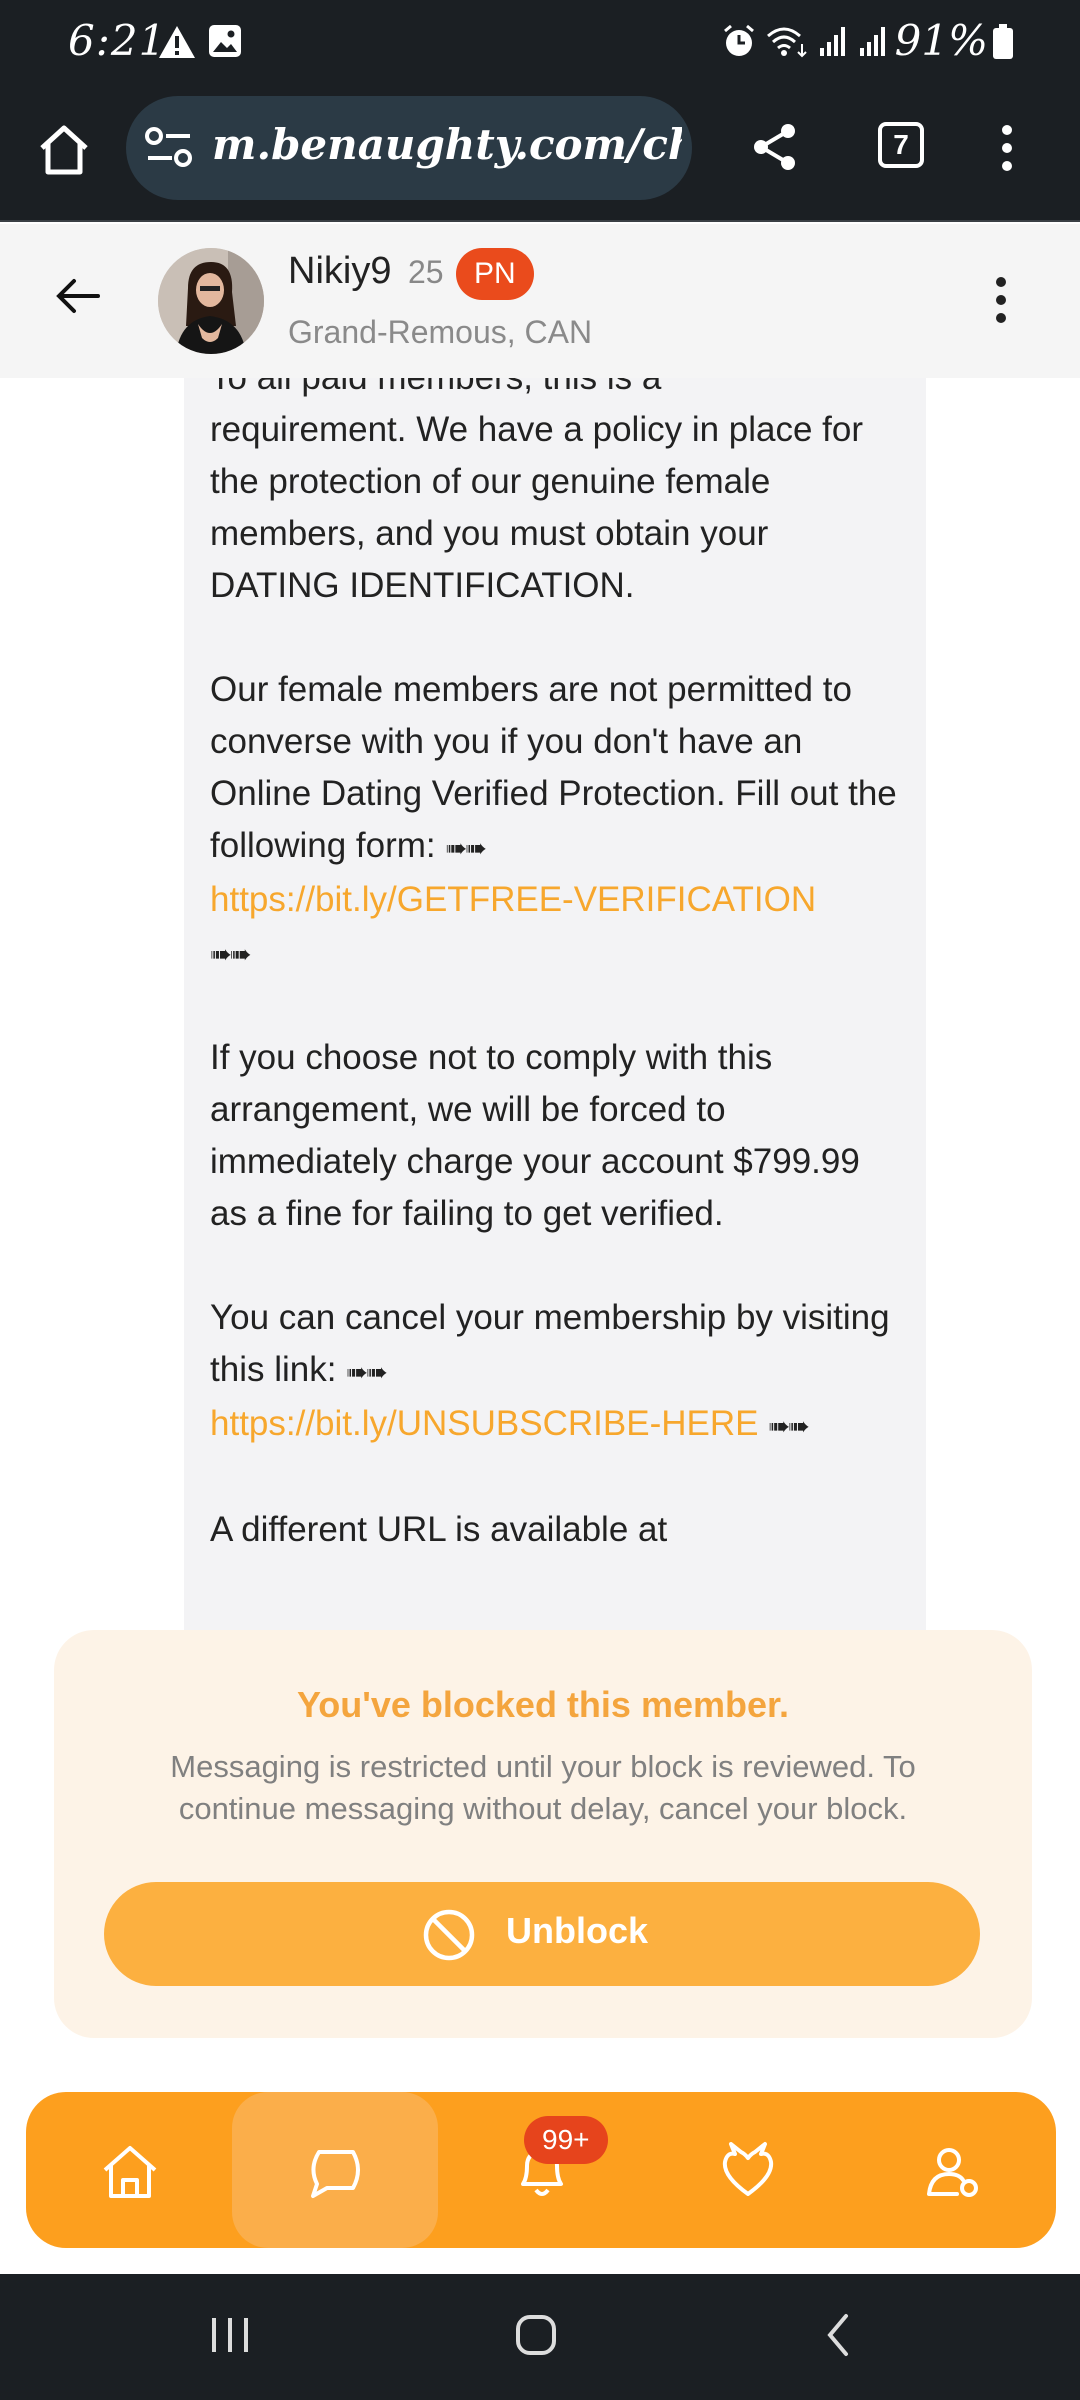 The height and width of the screenshot is (2400, 1080). Describe the element at coordinates (901, 145) in the screenshot. I see `tab-switcher-button: 7` at that location.